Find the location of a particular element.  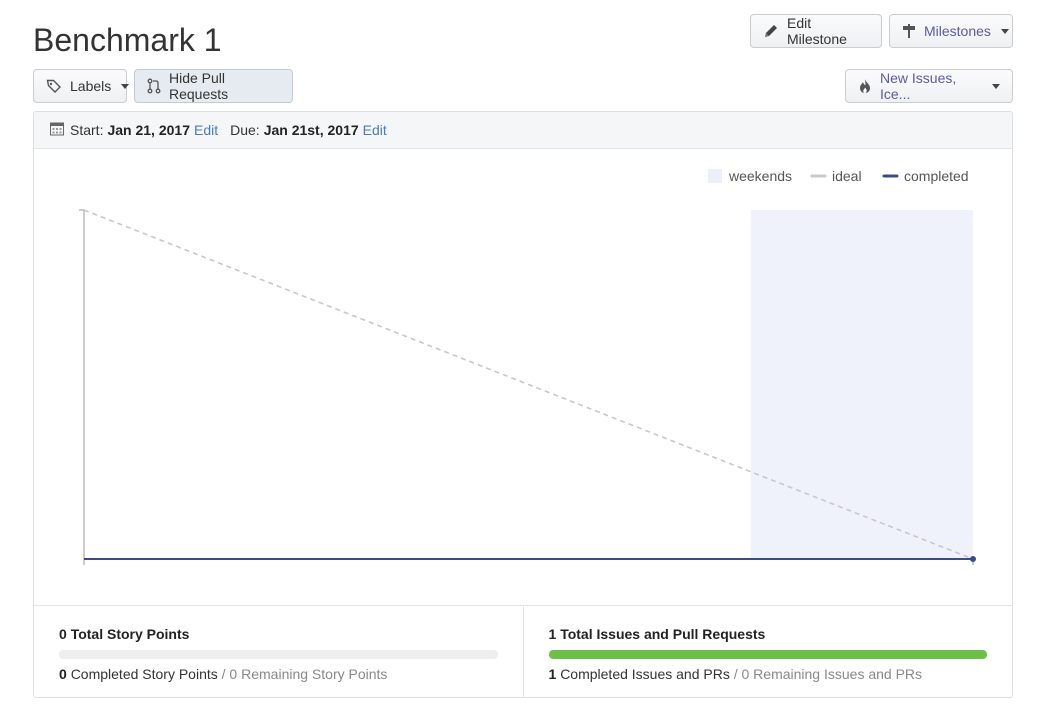

milestones-dropdown-button: Milestones is located at coordinates (951, 31).